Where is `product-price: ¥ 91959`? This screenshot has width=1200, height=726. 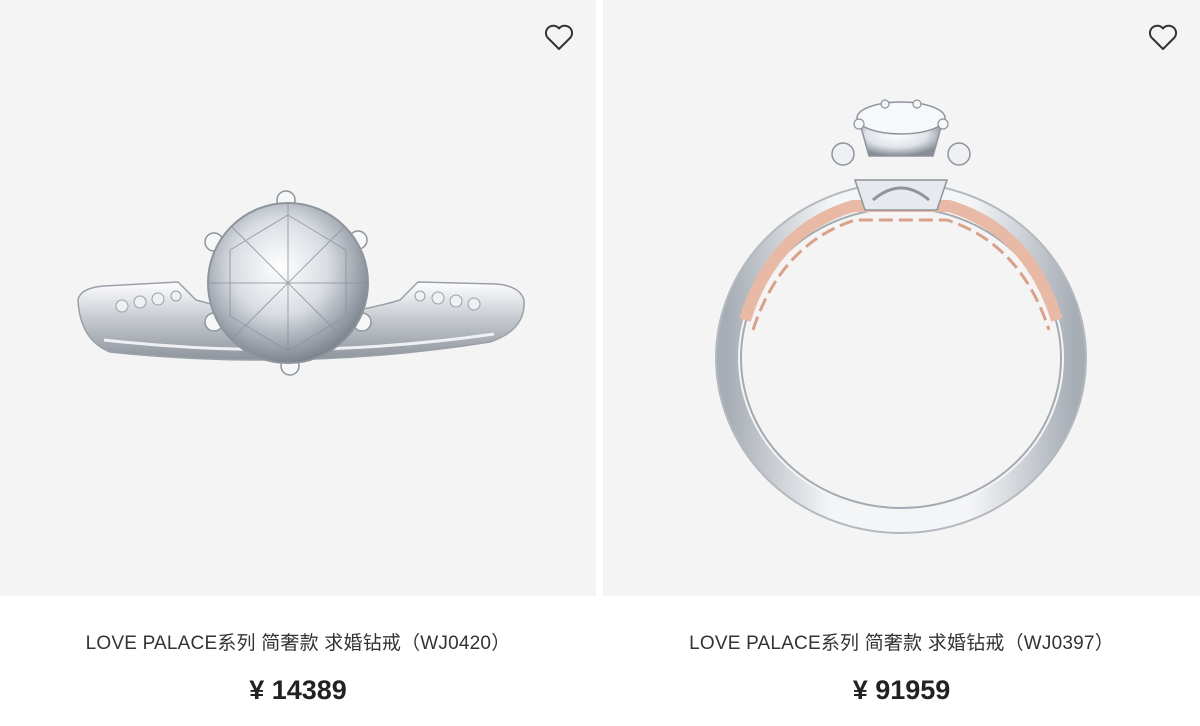 product-price: ¥ 91959 is located at coordinates (901, 690).